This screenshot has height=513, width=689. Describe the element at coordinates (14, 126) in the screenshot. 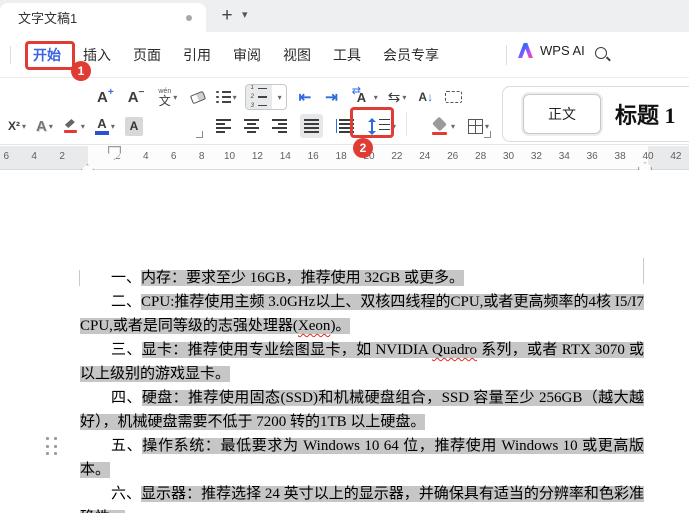

I see `superscript-icon: X²` at that location.